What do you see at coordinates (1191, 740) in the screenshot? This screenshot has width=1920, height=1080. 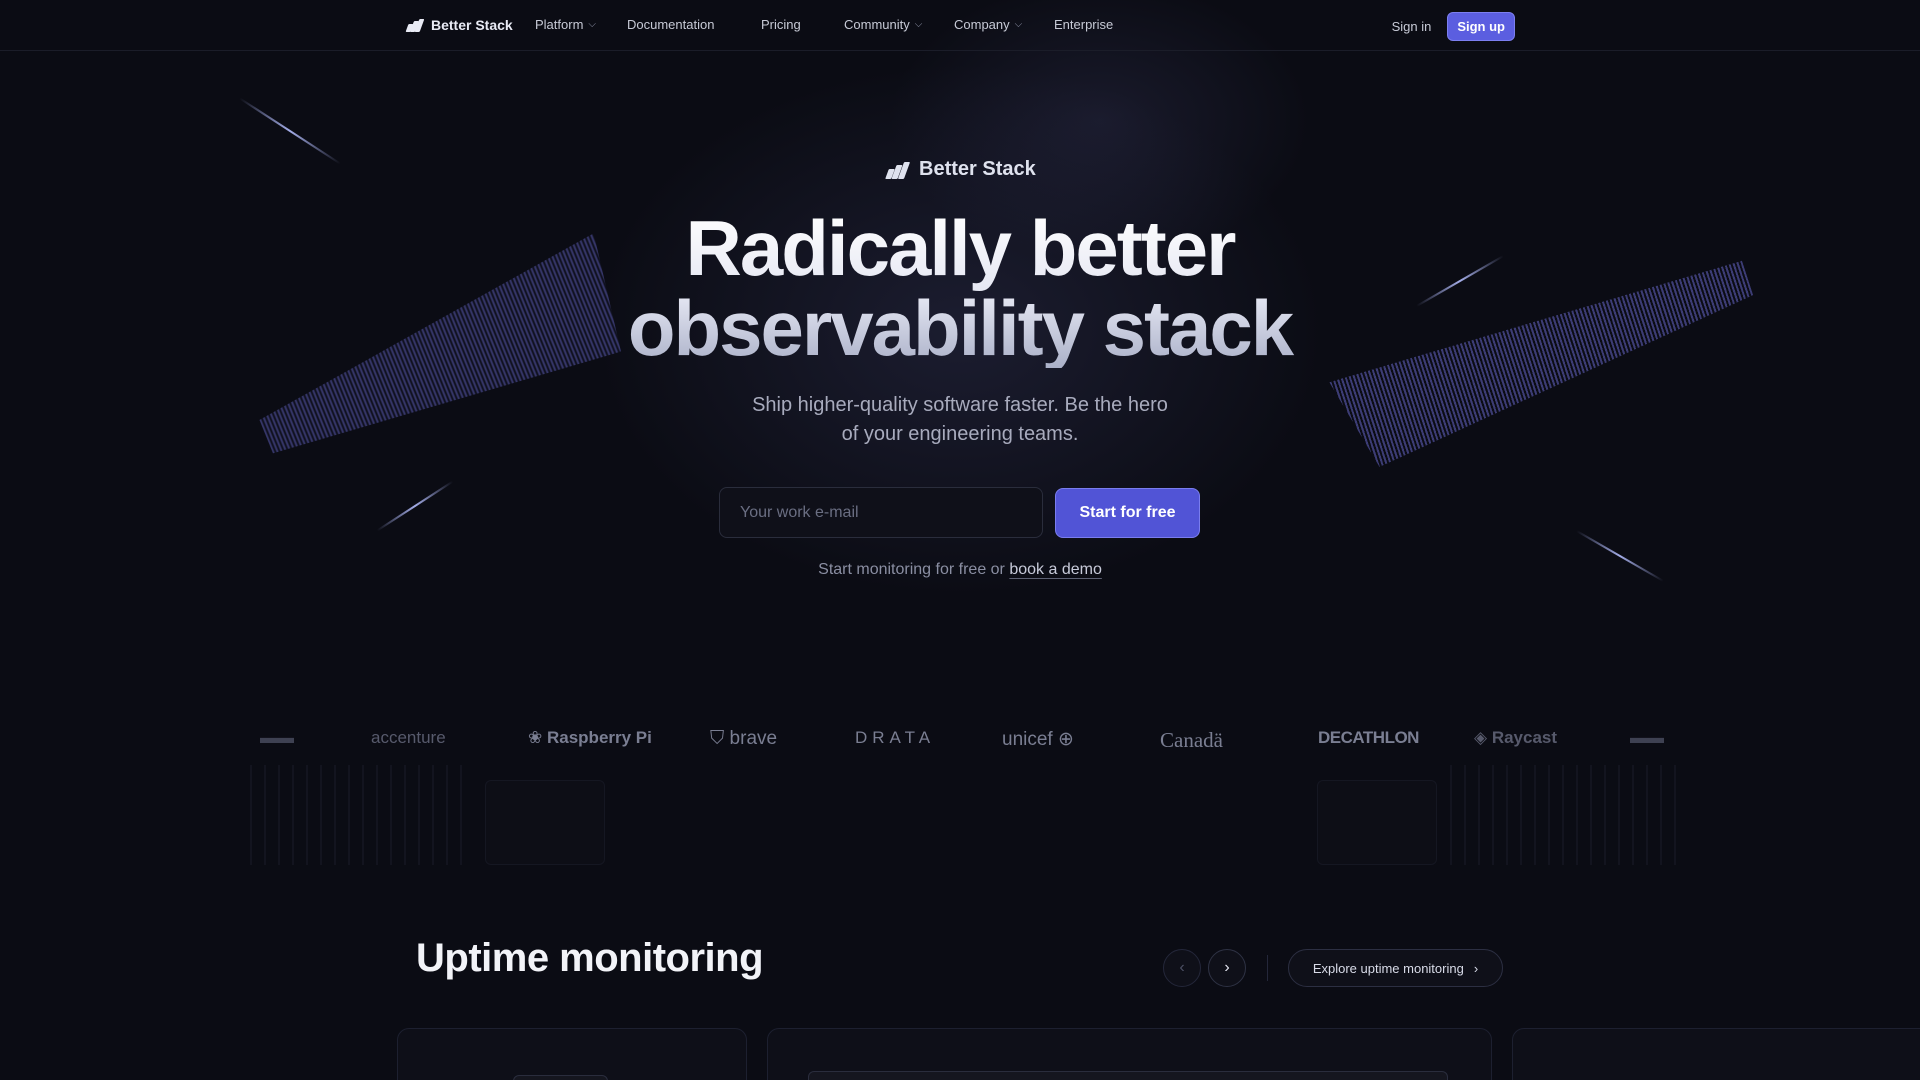 I see `customer-logo: Canadä` at bounding box center [1191, 740].